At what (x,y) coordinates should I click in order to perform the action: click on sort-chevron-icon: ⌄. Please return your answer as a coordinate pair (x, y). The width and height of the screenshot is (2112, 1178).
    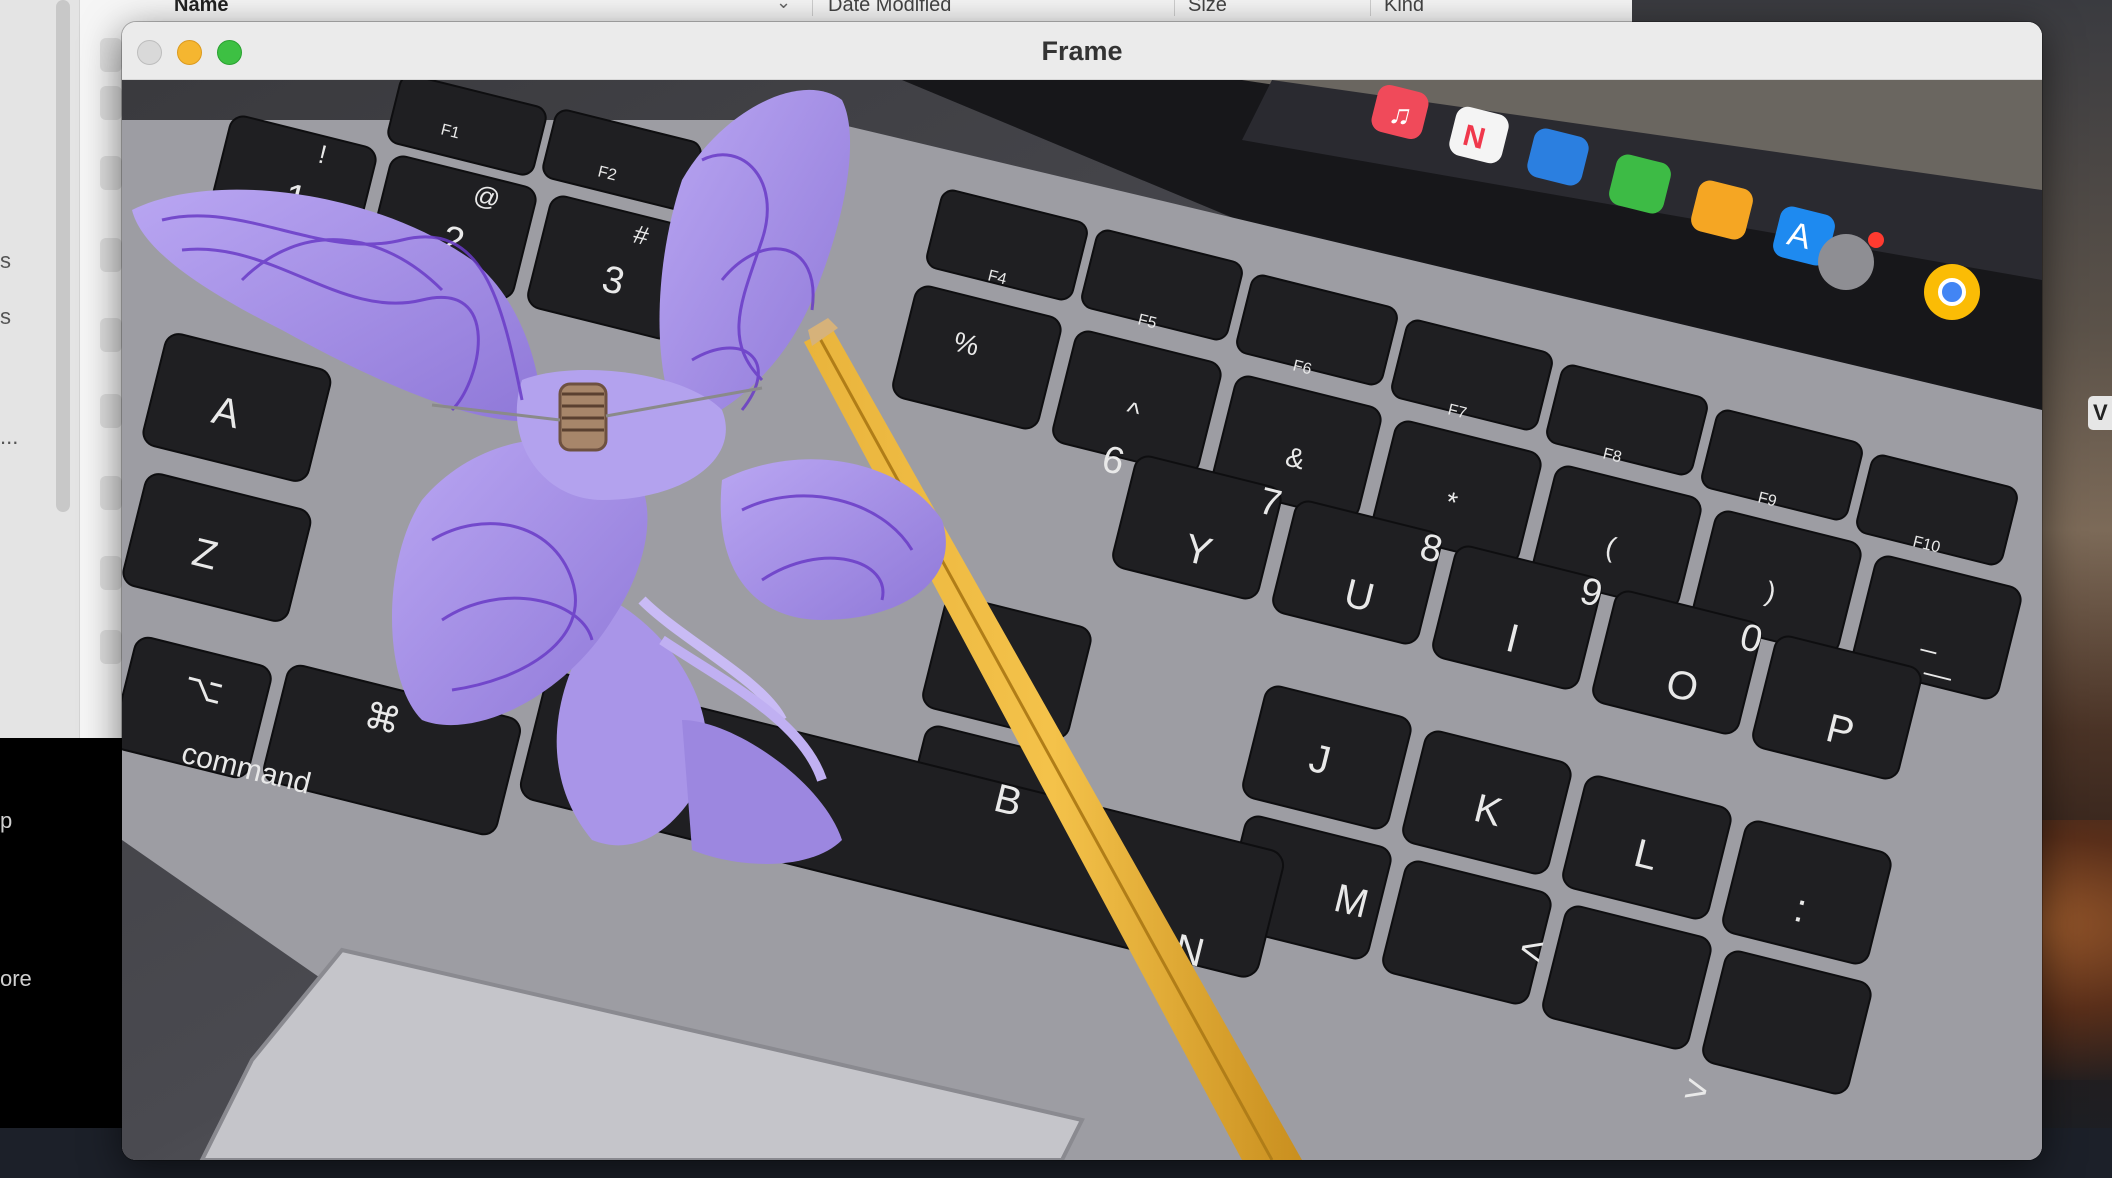
    Looking at the image, I should click on (783, 6).